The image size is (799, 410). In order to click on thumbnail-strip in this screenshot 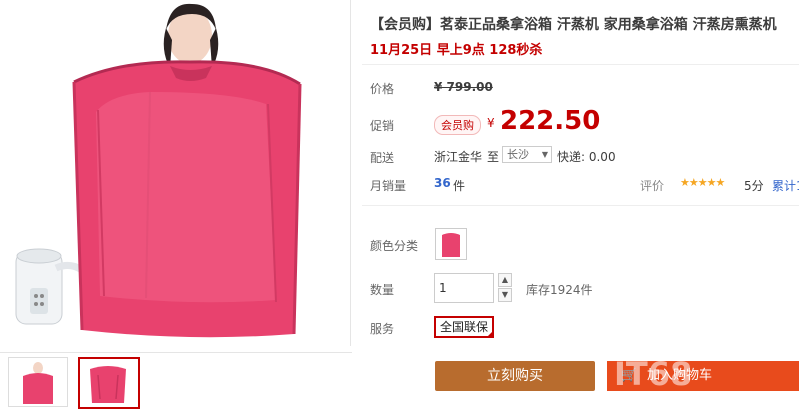, I will do `click(176, 380)`.